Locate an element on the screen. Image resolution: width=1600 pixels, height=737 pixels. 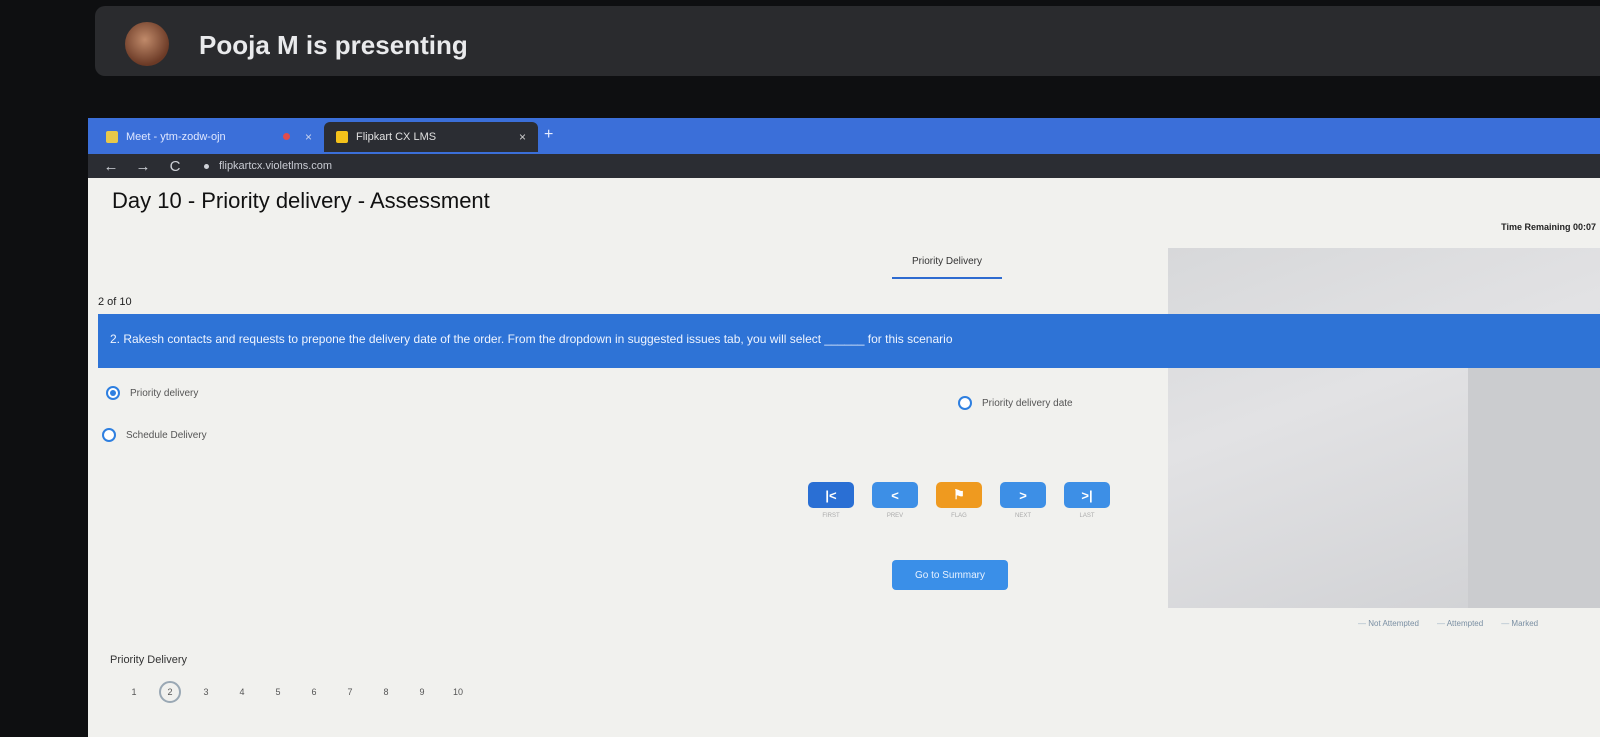
presenter-avatar is located at coordinates (147, 44).